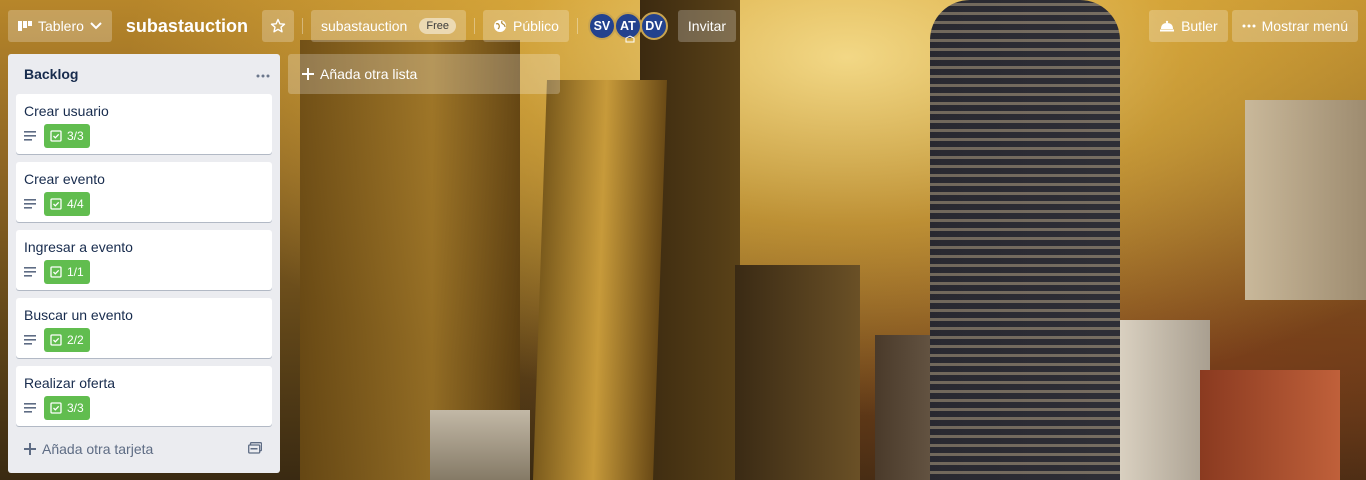  I want to click on chevron-down-icon, so click(96, 26).